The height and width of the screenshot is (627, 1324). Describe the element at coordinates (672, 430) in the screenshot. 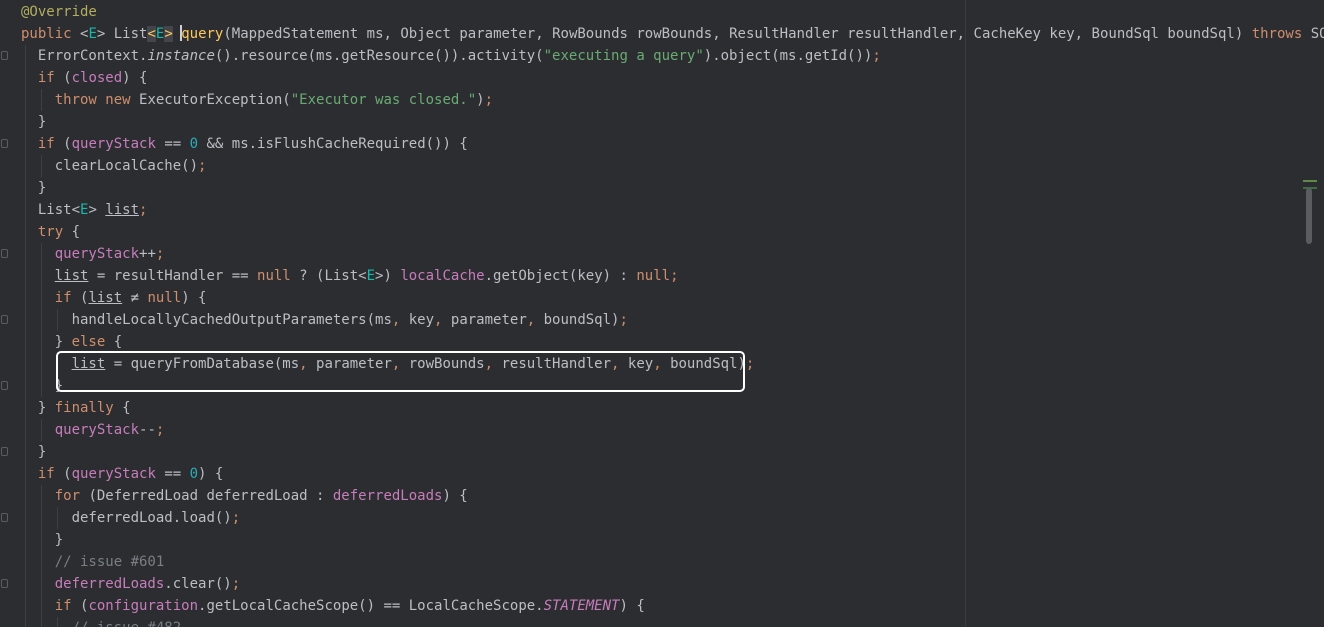

I see `code-line: queryStack--;` at that location.